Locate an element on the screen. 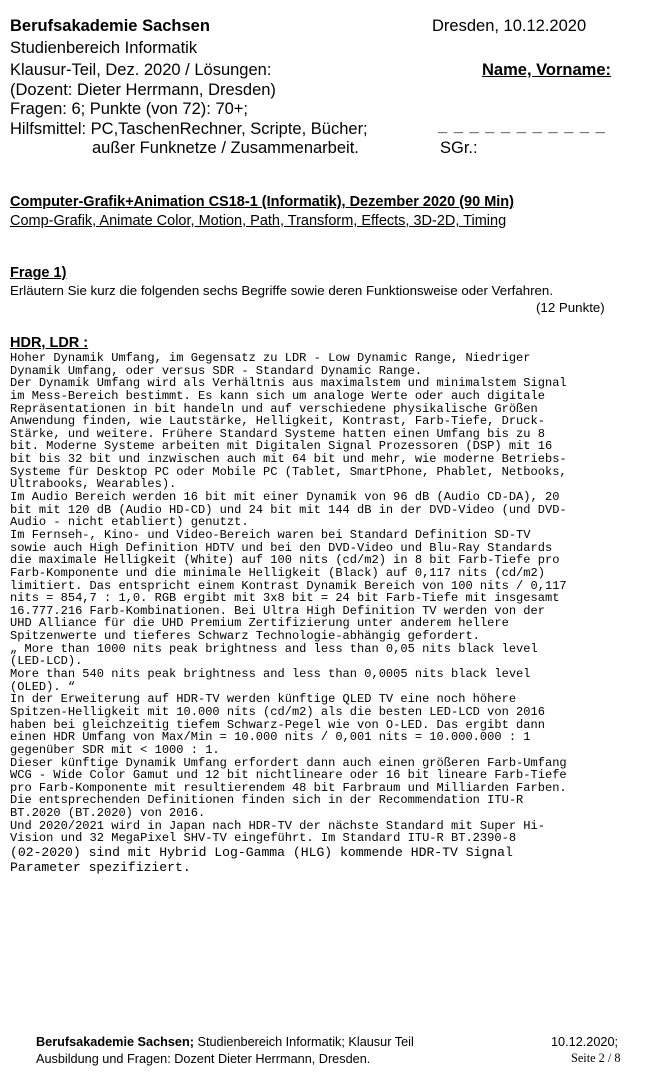 The image size is (666, 1080). answer-line: gegenüber SDR mit < 1000 : 1. is located at coordinates (115, 749).